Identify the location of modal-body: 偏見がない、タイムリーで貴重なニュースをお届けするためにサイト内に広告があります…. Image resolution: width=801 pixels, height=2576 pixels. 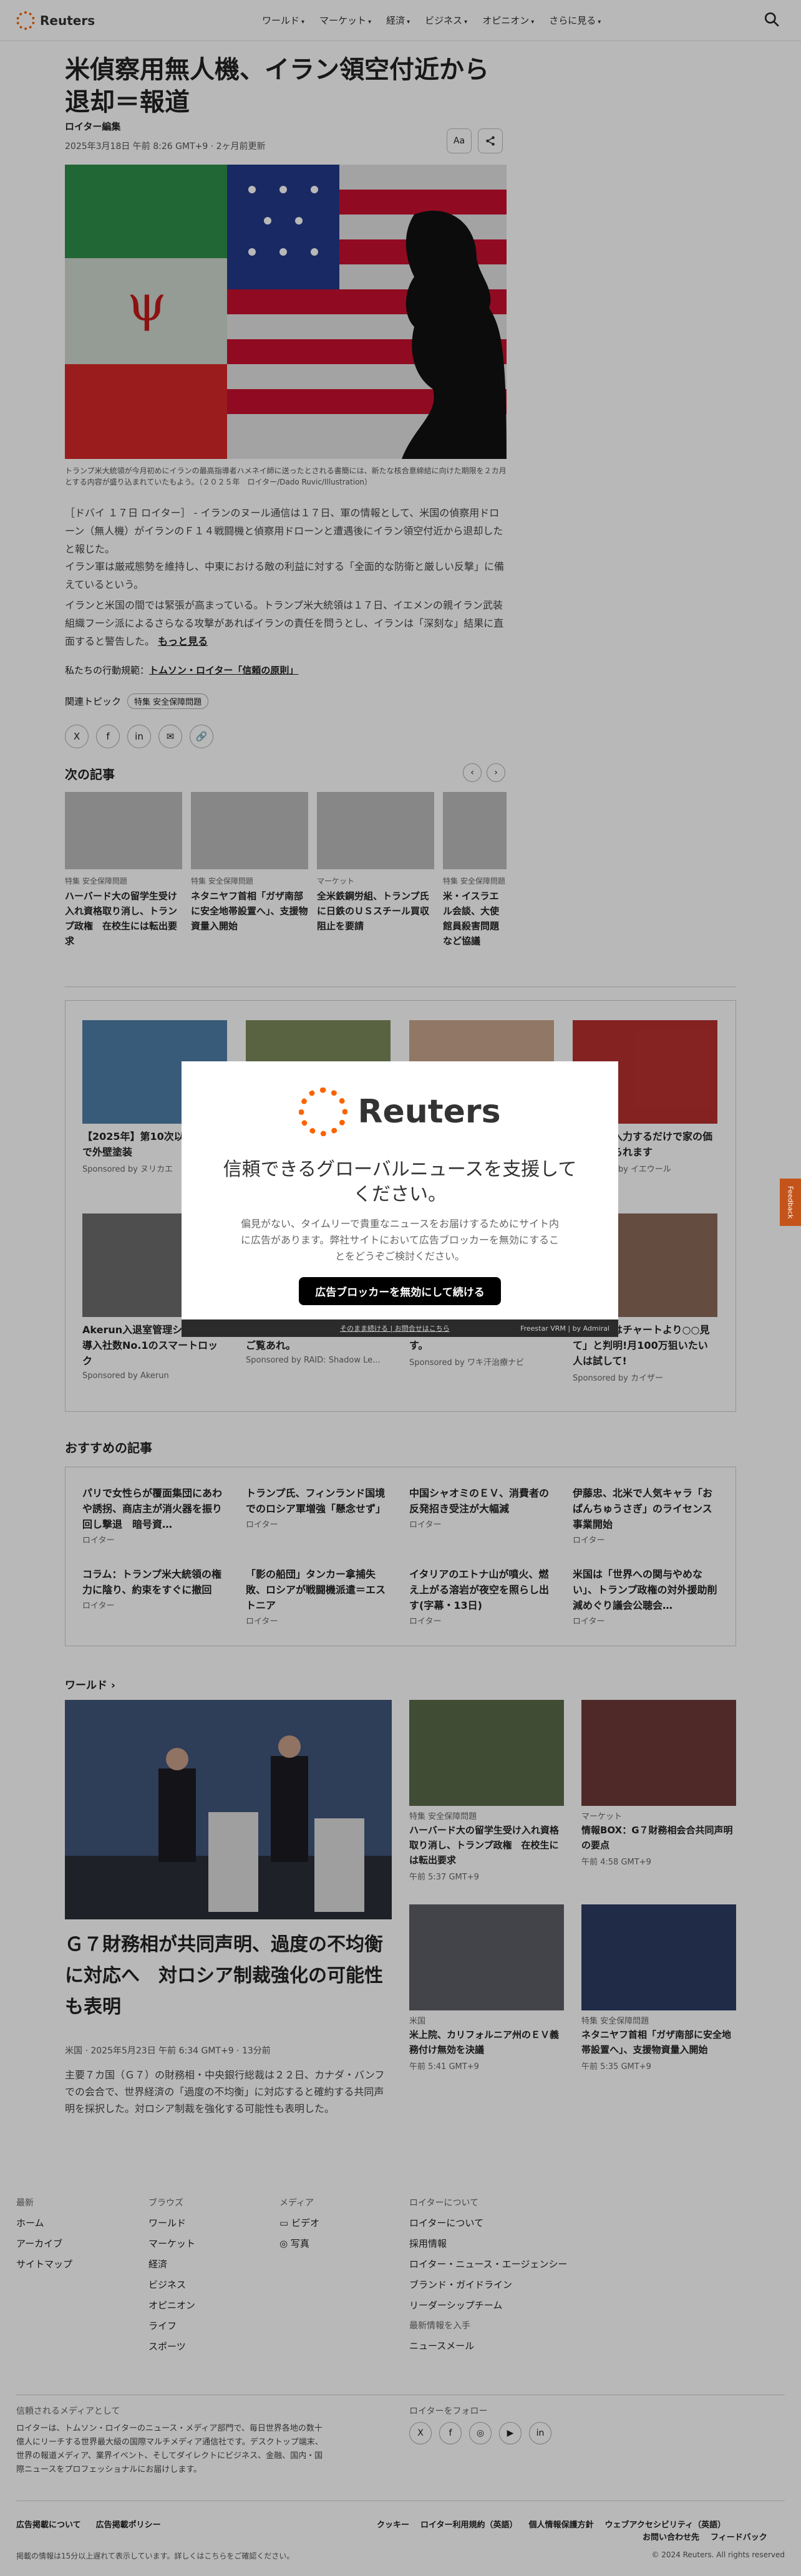
(400, 1240).